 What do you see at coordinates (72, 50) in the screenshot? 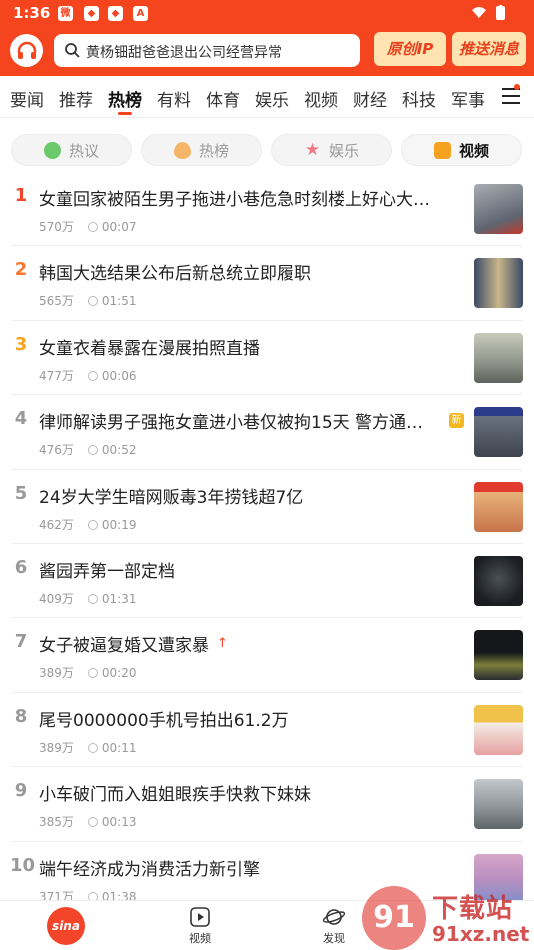
I see `search-icon` at bounding box center [72, 50].